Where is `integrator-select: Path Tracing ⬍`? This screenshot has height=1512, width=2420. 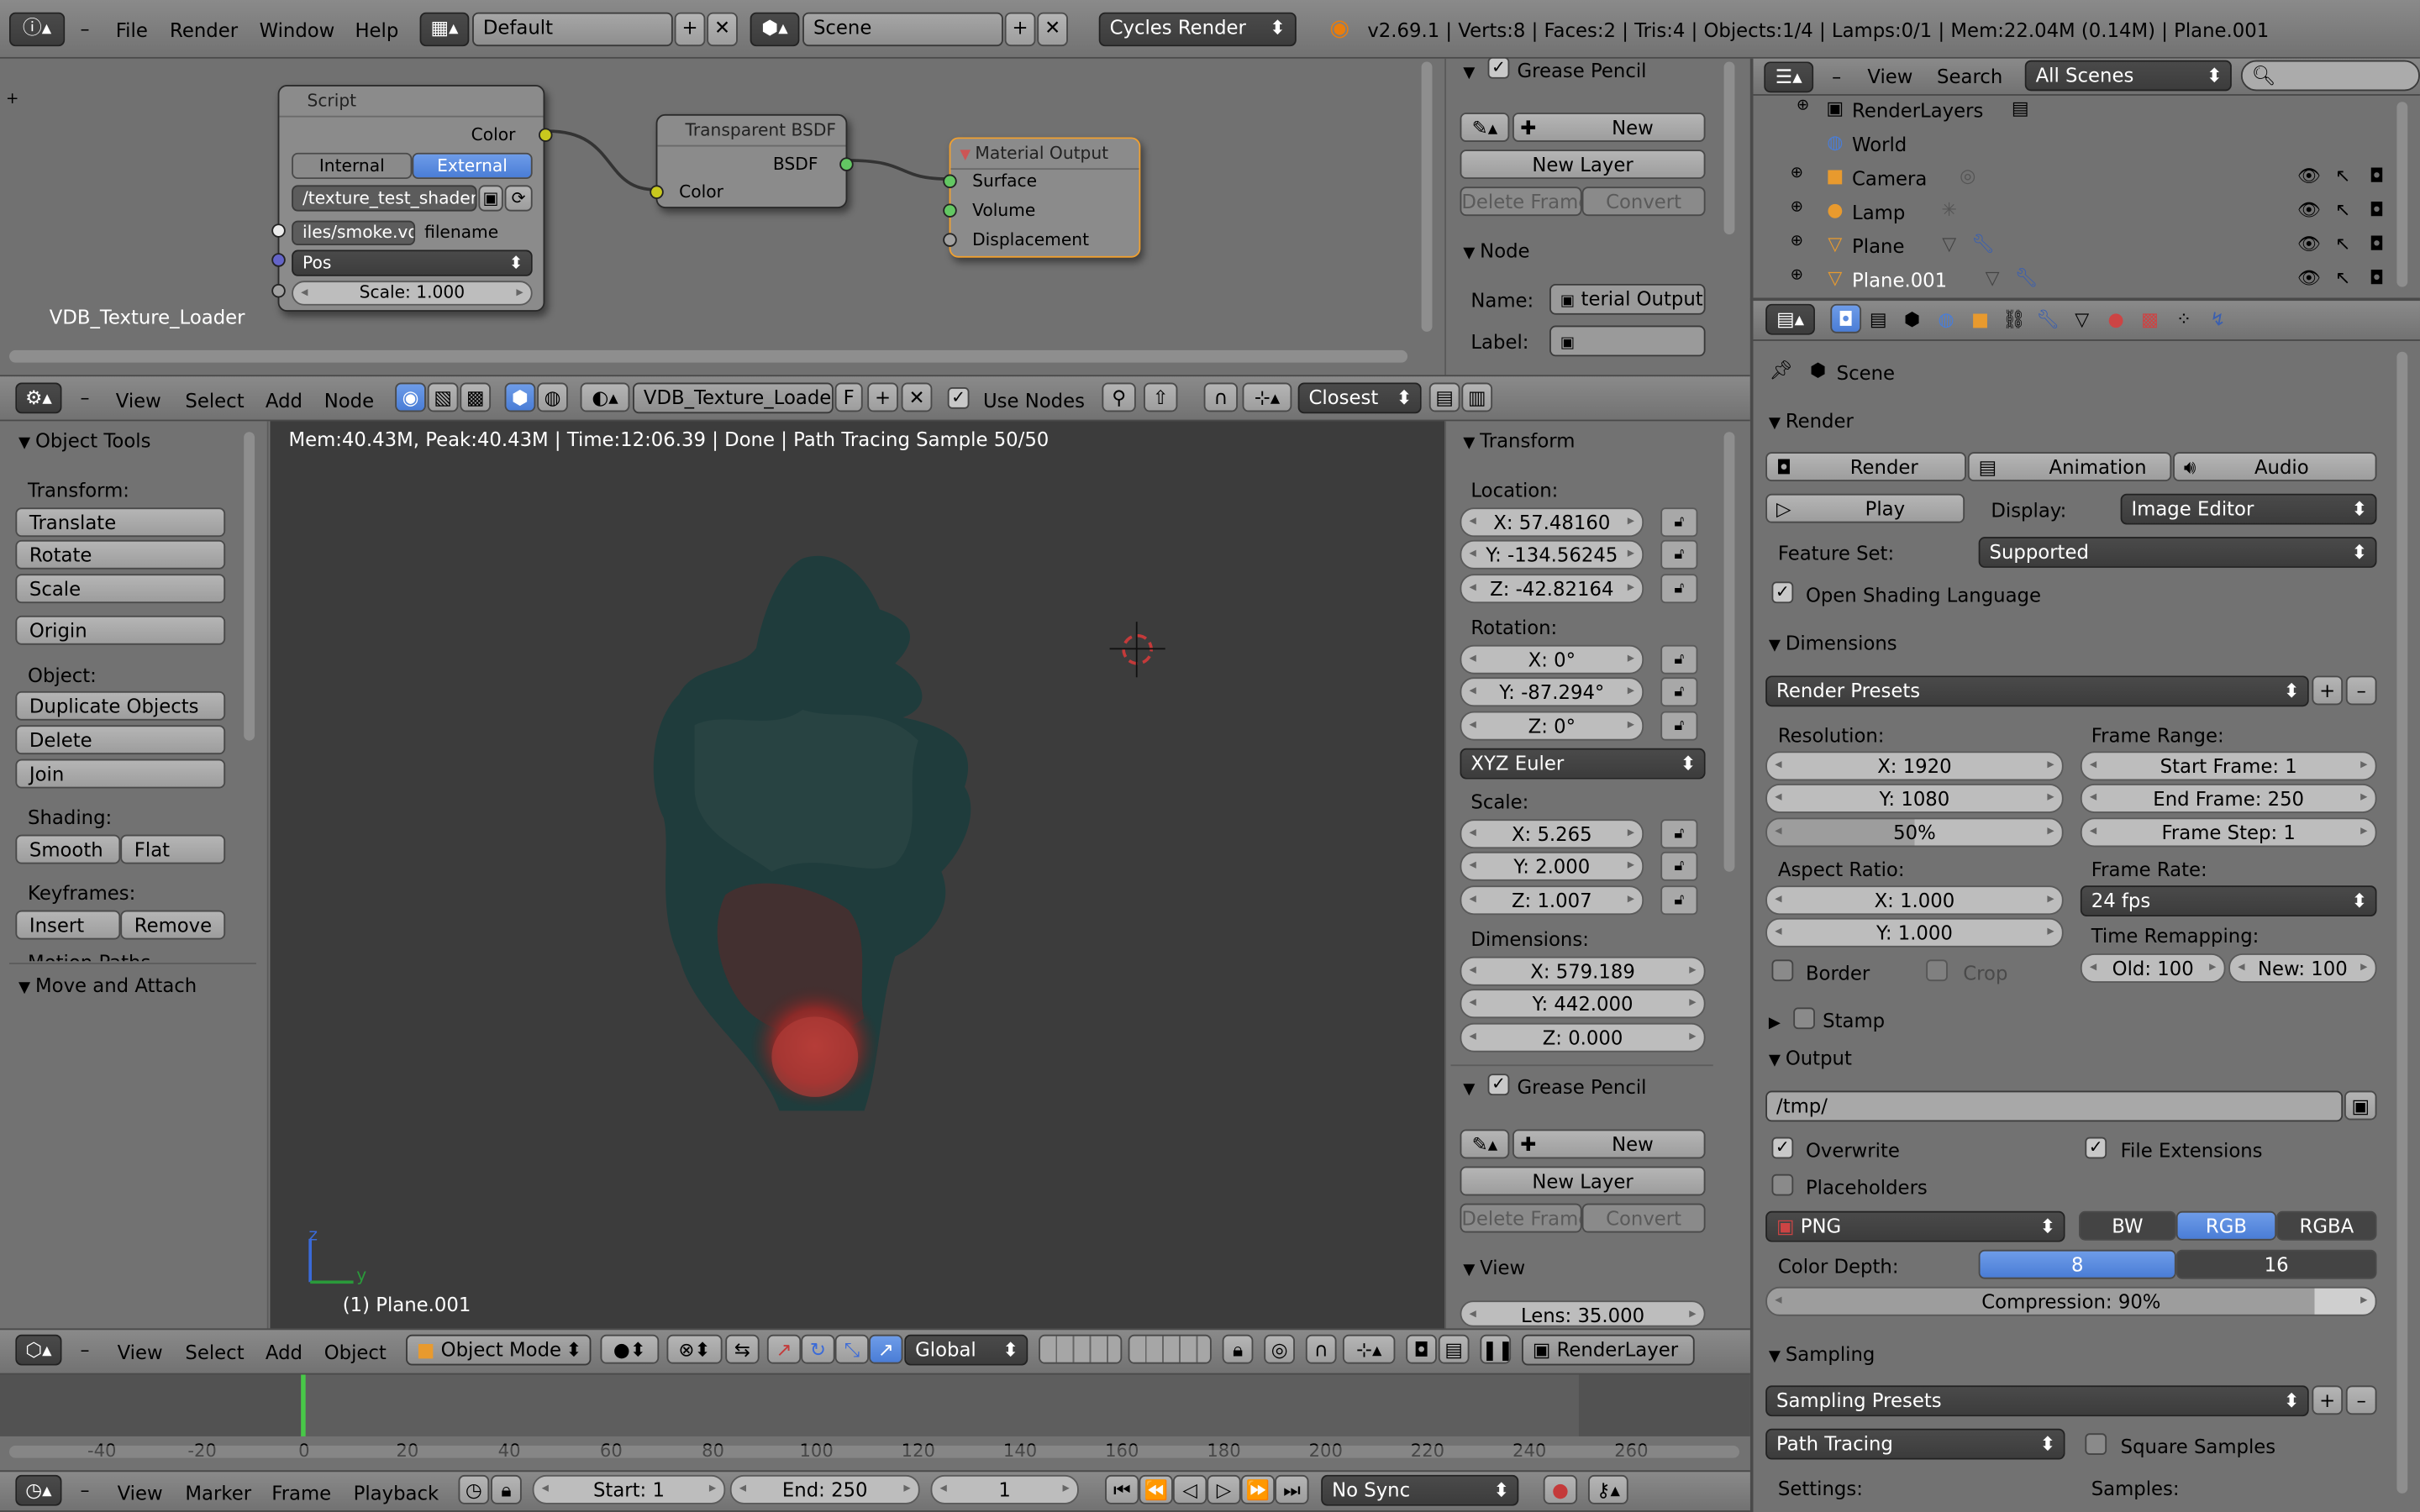
integrator-select: Path Tracing ⬍ is located at coordinates (1915, 1444).